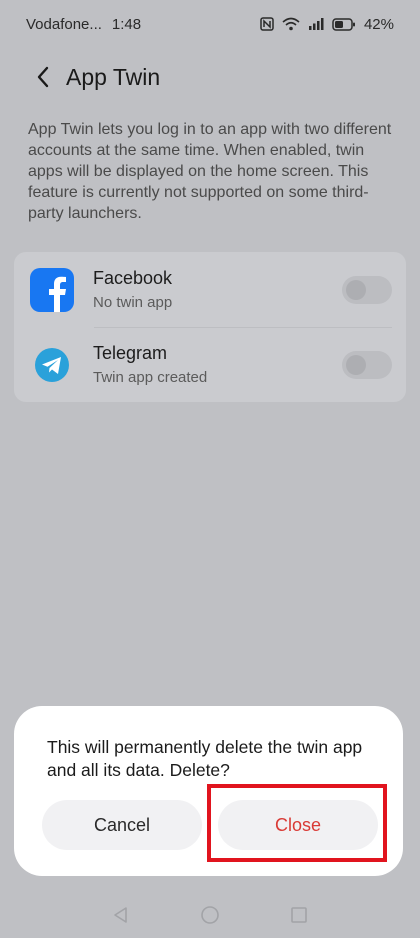 This screenshot has width=420, height=938. Describe the element at coordinates (52, 289) in the screenshot. I see `facebook-icon` at that location.